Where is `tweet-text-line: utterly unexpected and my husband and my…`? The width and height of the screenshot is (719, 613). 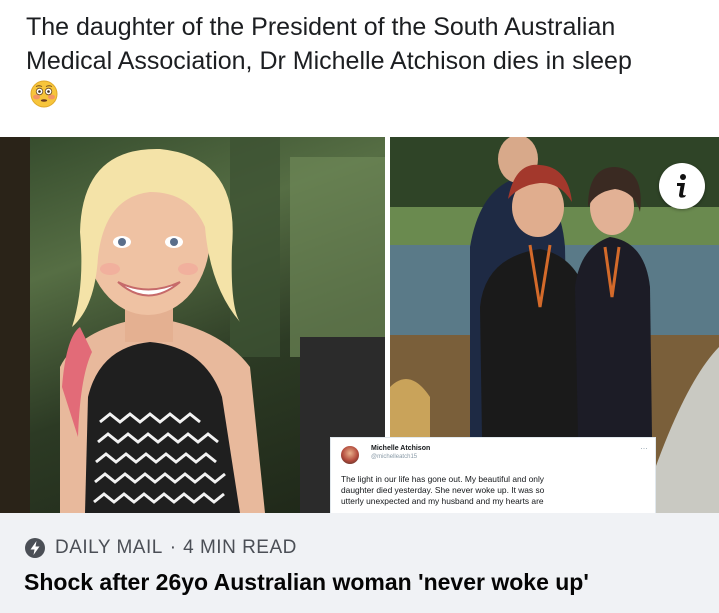
tweet-text-line: utterly unexpected and my husband and my… is located at coordinates (442, 501).